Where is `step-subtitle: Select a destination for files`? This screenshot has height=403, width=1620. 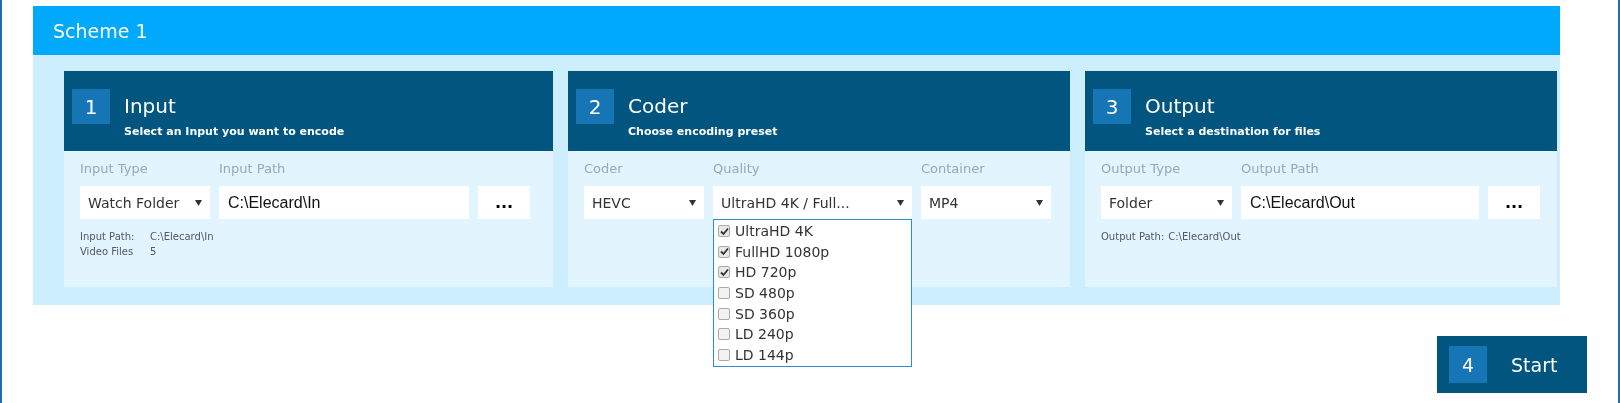
step-subtitle: Select a destination for files is located at coordinates (1233, 131).